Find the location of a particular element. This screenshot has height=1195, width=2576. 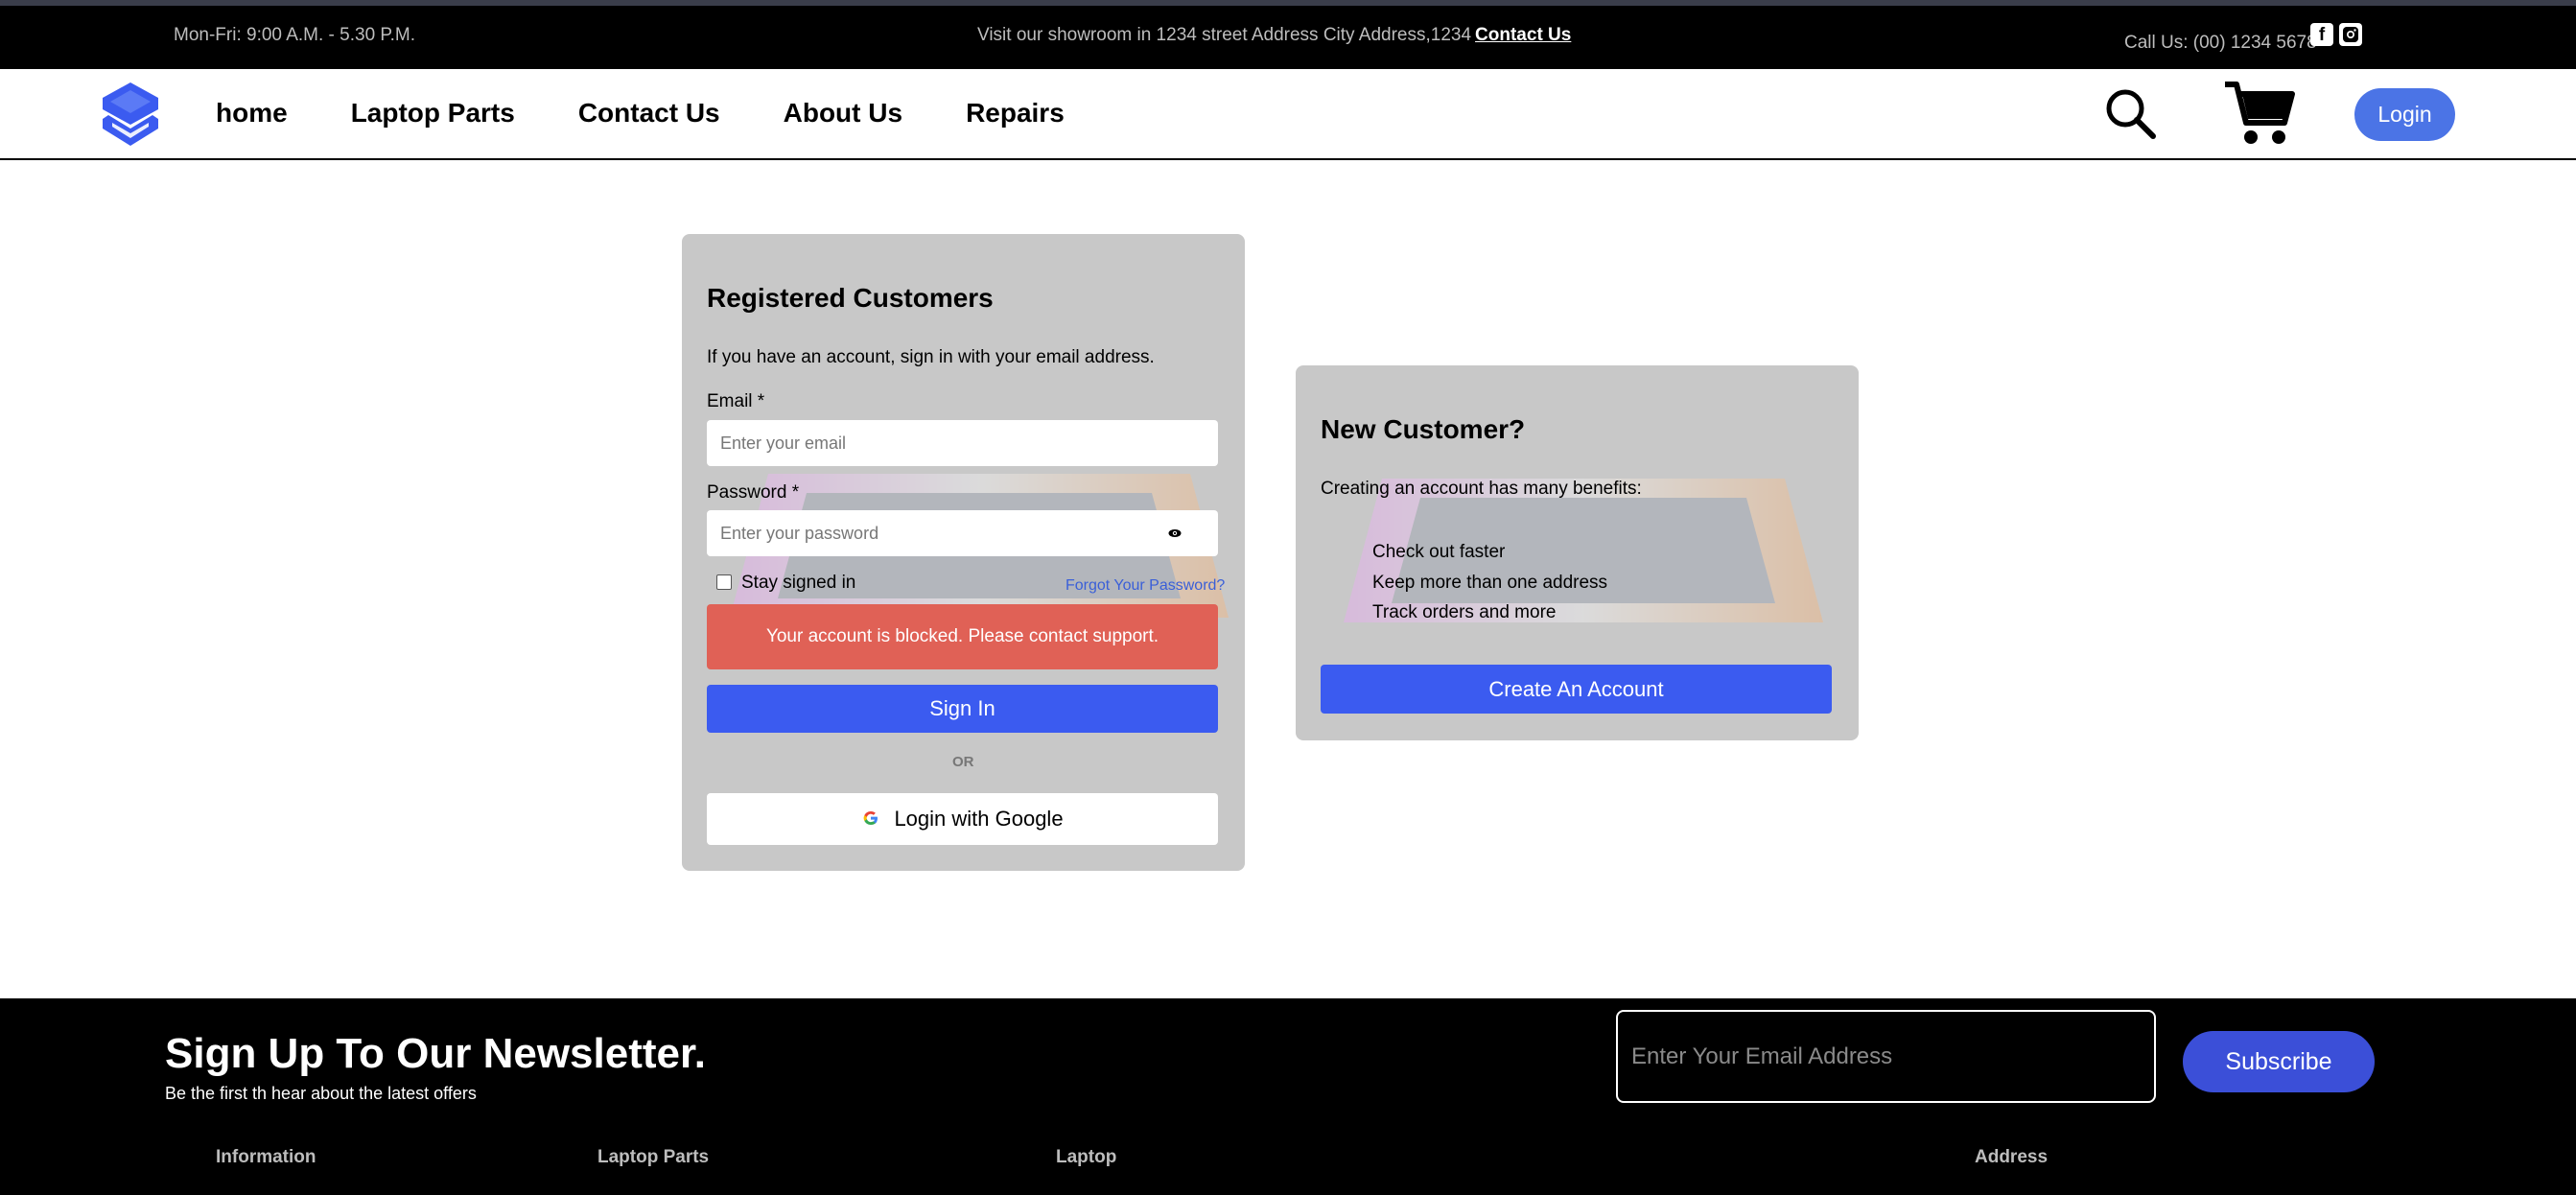

phone-number: Call Us: (00) 1234 5678 is located at coordinates (2220, 43).